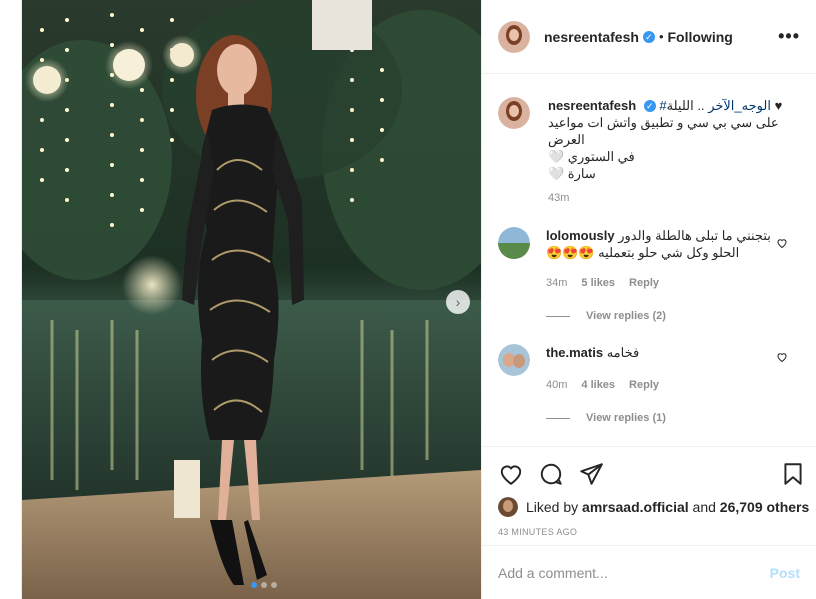 The image size is (816, 599). I want to click on comment-time: 40m, so click(556, 385).